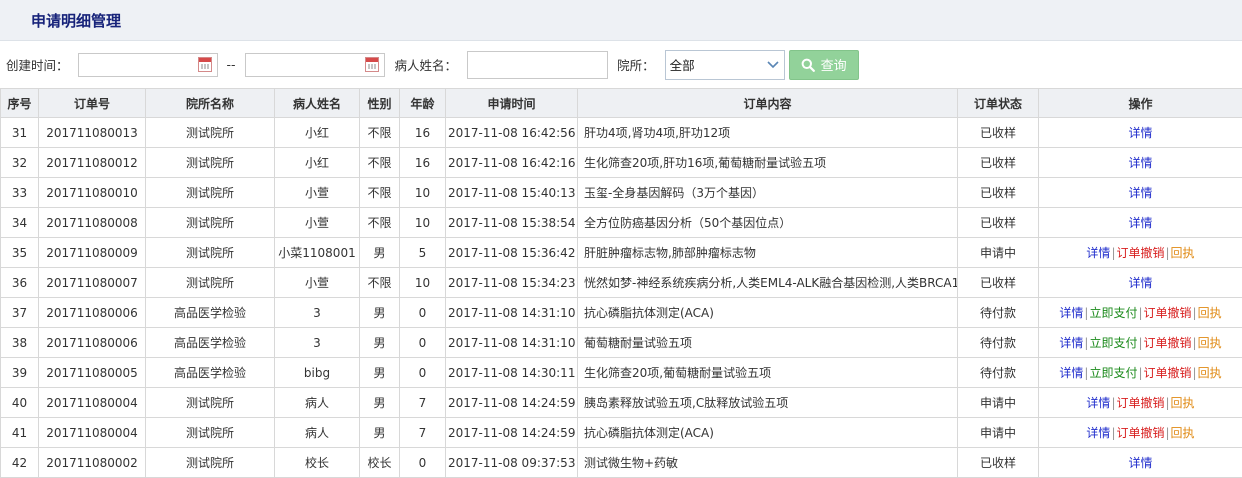 This screenshot has width=1242, height=478. I want to click on cell-no: 34, so click(20, 223).